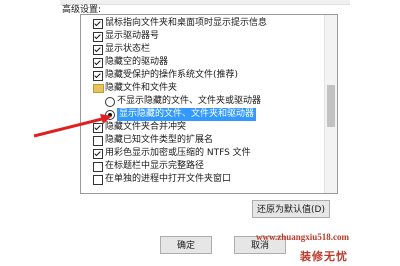 The image size is (400, 266). I want to click on list-item: 鼠标指向文件夹和桌面项时显示提示信息, so click(201, 23).